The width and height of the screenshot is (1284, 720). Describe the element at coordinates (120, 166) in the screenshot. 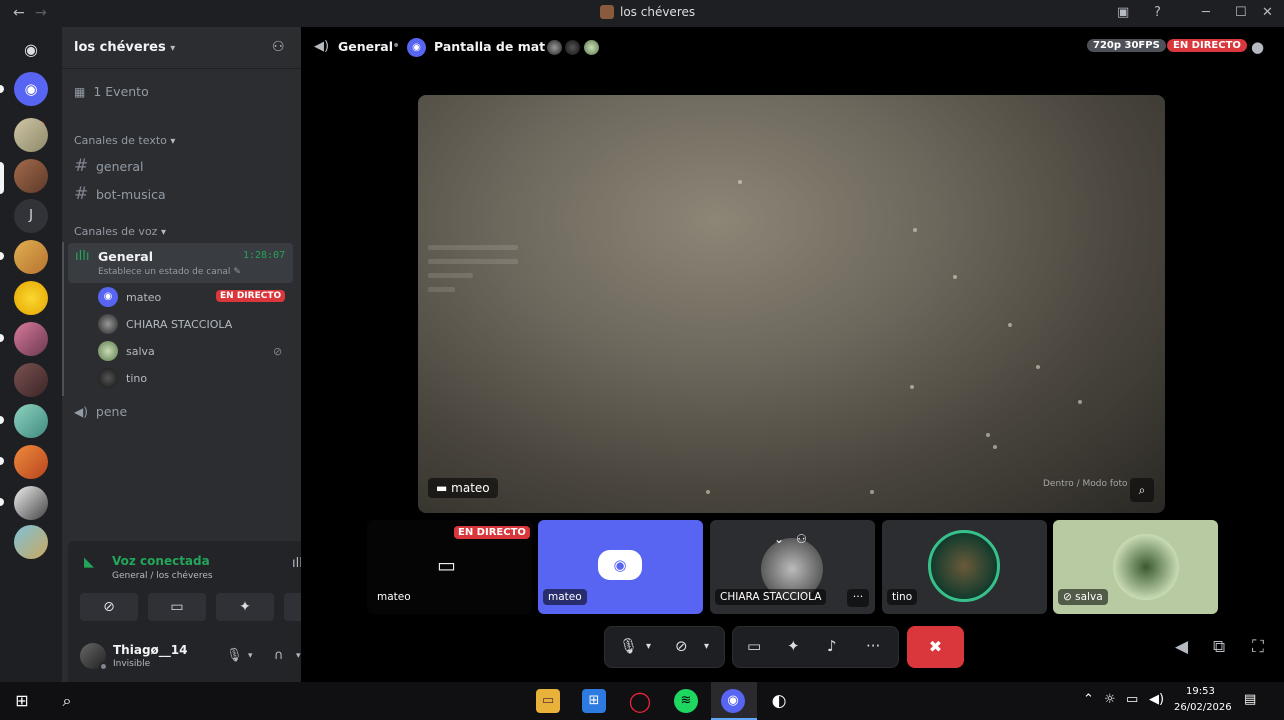

I see `channel-label: general` at that location.